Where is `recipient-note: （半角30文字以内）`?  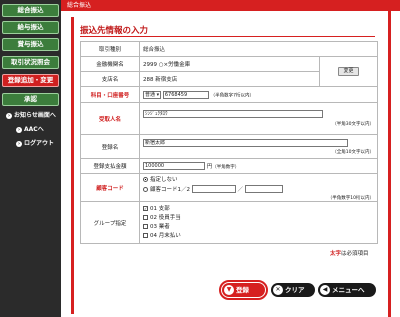 recipient-note: （半角30文字以内） is located at coordinates (353, 124).